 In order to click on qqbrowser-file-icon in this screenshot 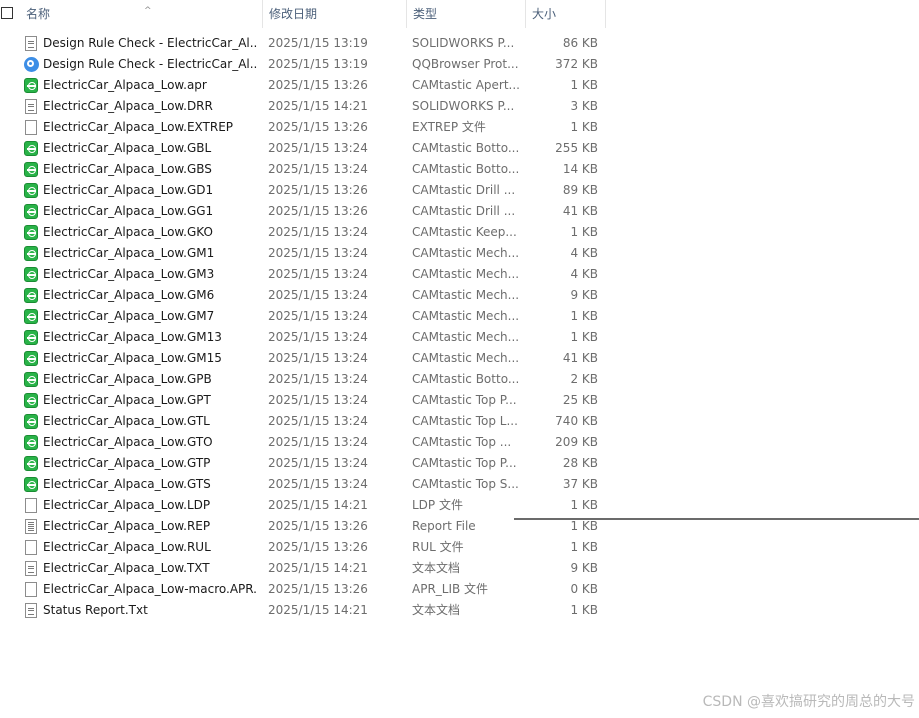, I will do `click(31, 64)`.